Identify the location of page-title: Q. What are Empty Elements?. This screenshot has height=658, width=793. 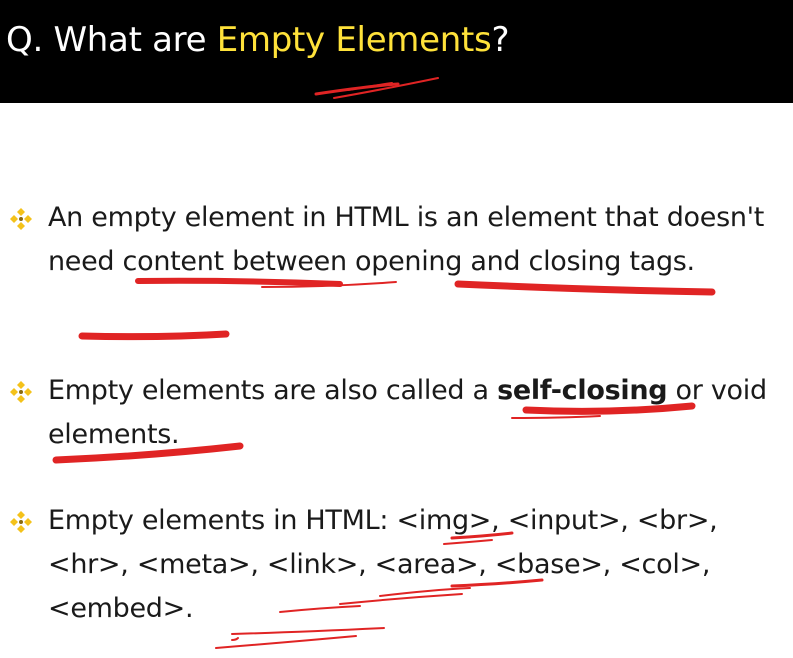
(257, 40).